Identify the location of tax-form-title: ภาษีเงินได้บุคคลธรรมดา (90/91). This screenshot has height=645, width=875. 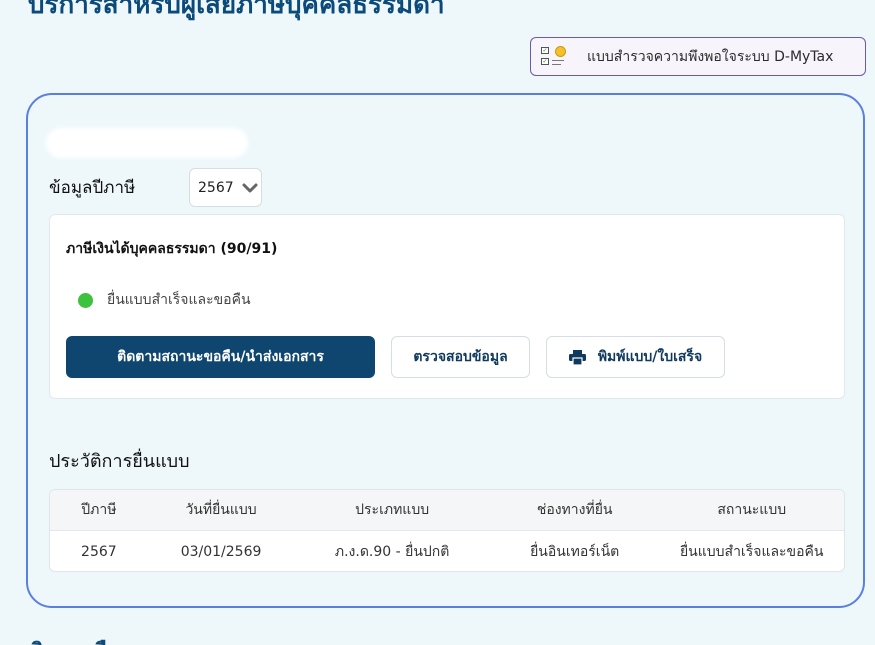
(172, 249).